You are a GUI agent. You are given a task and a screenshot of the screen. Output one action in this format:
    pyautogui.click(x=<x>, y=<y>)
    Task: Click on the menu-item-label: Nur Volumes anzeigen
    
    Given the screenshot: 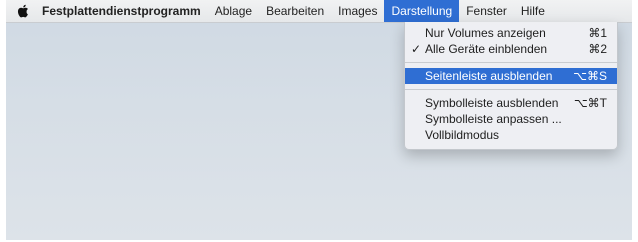 What is the action you would take?
    pyautogui.click(x=485, y=33)
    